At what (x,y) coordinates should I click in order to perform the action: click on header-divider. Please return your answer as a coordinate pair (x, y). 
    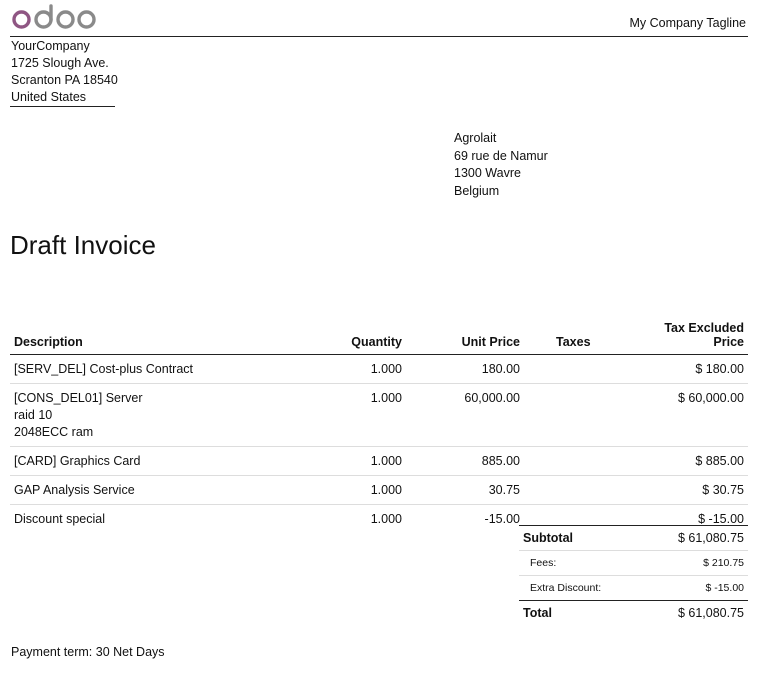
    Looking at the image, I should click on (379, 36).